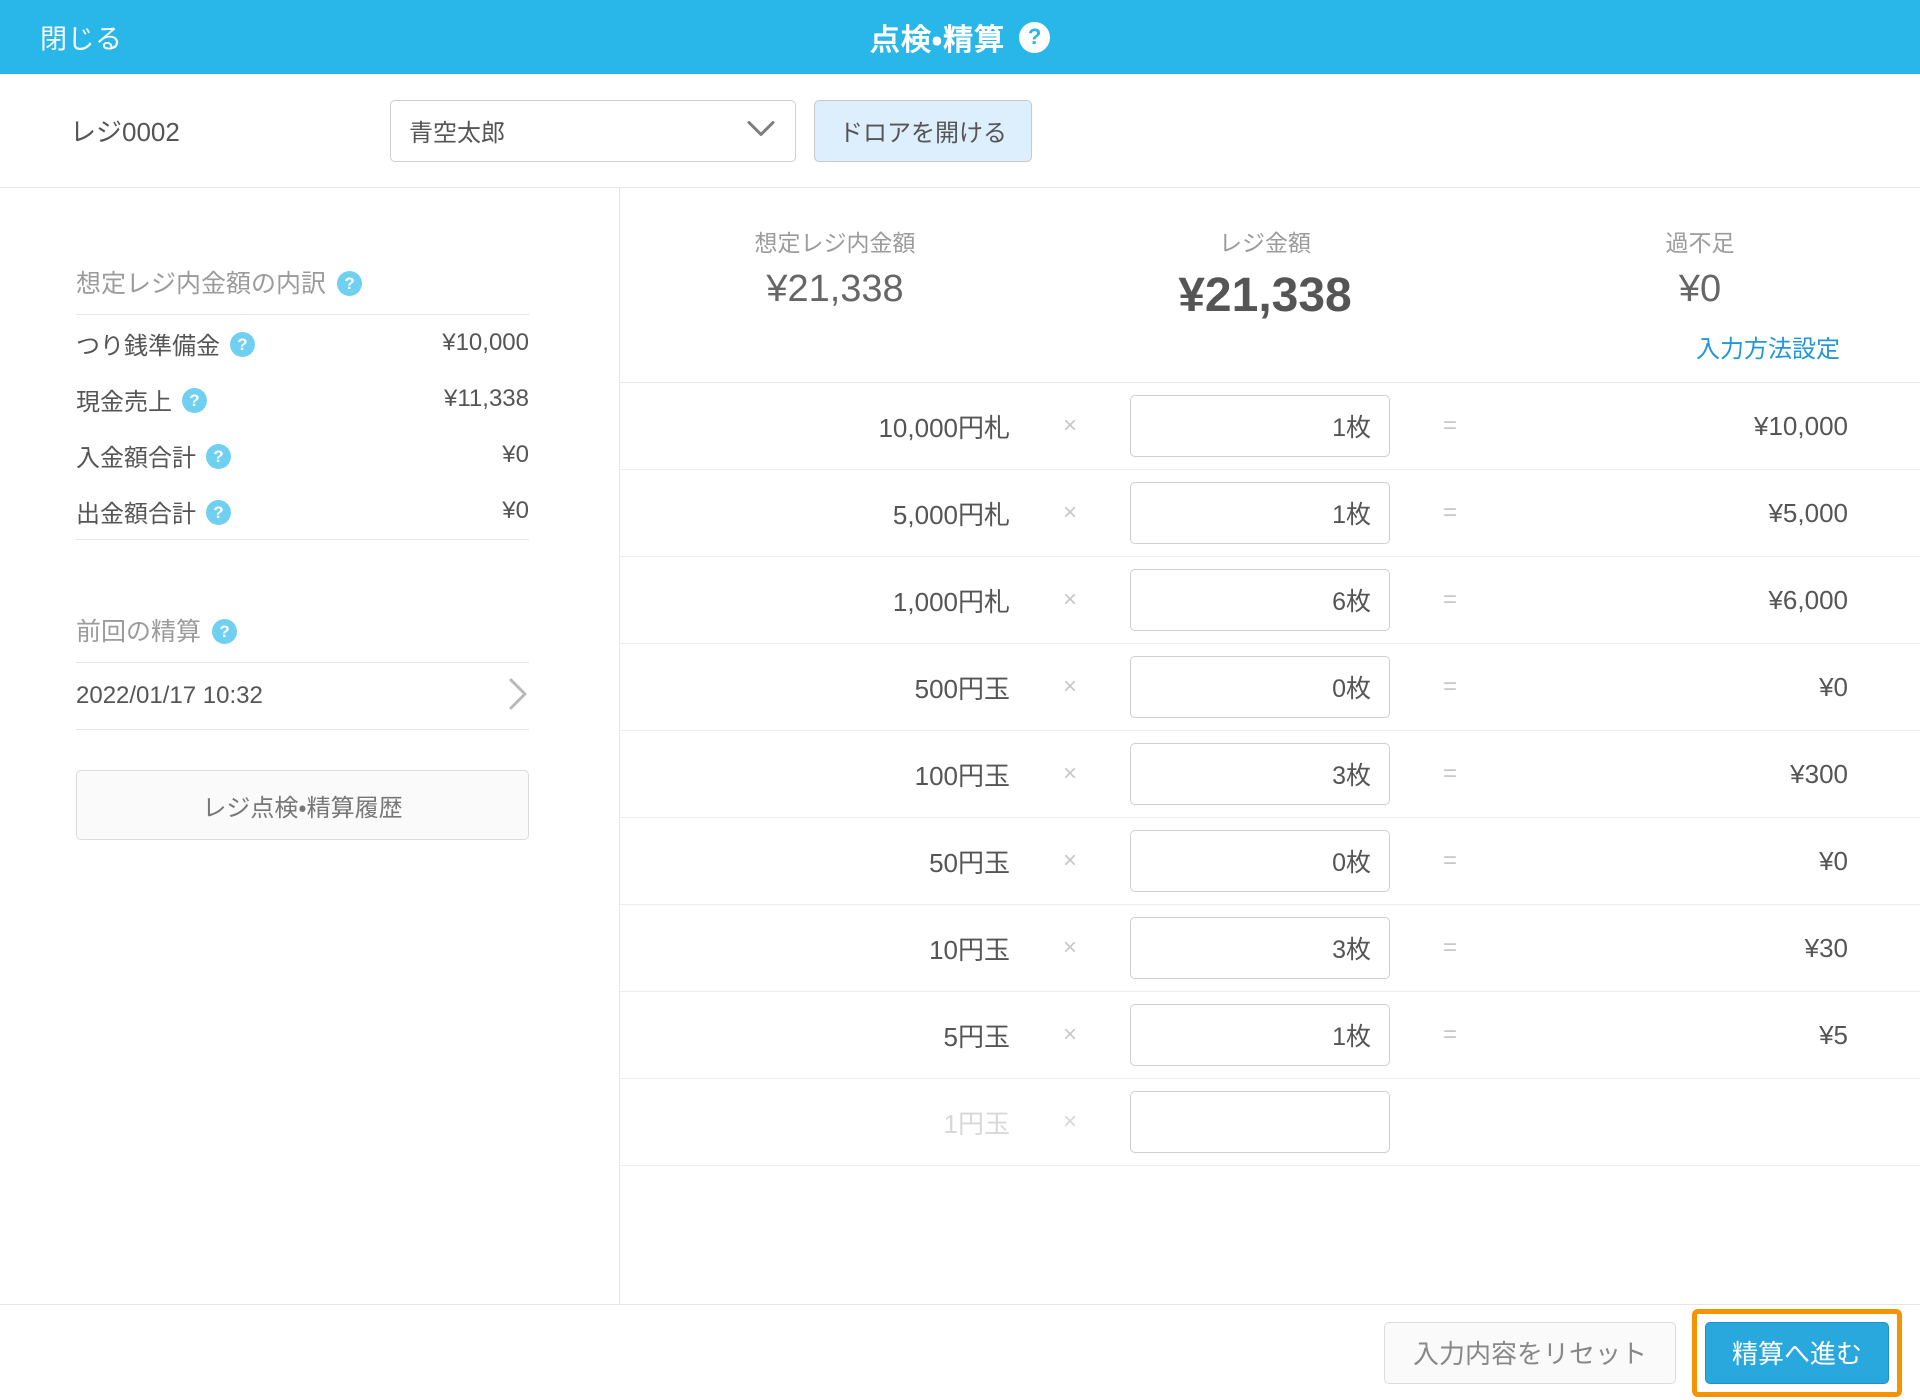 The height and width of the screenshot is (1400, 1920). Describe the element at coordinates (518, 696) in the screenshot. I see `chevron-right-icon` at that location.